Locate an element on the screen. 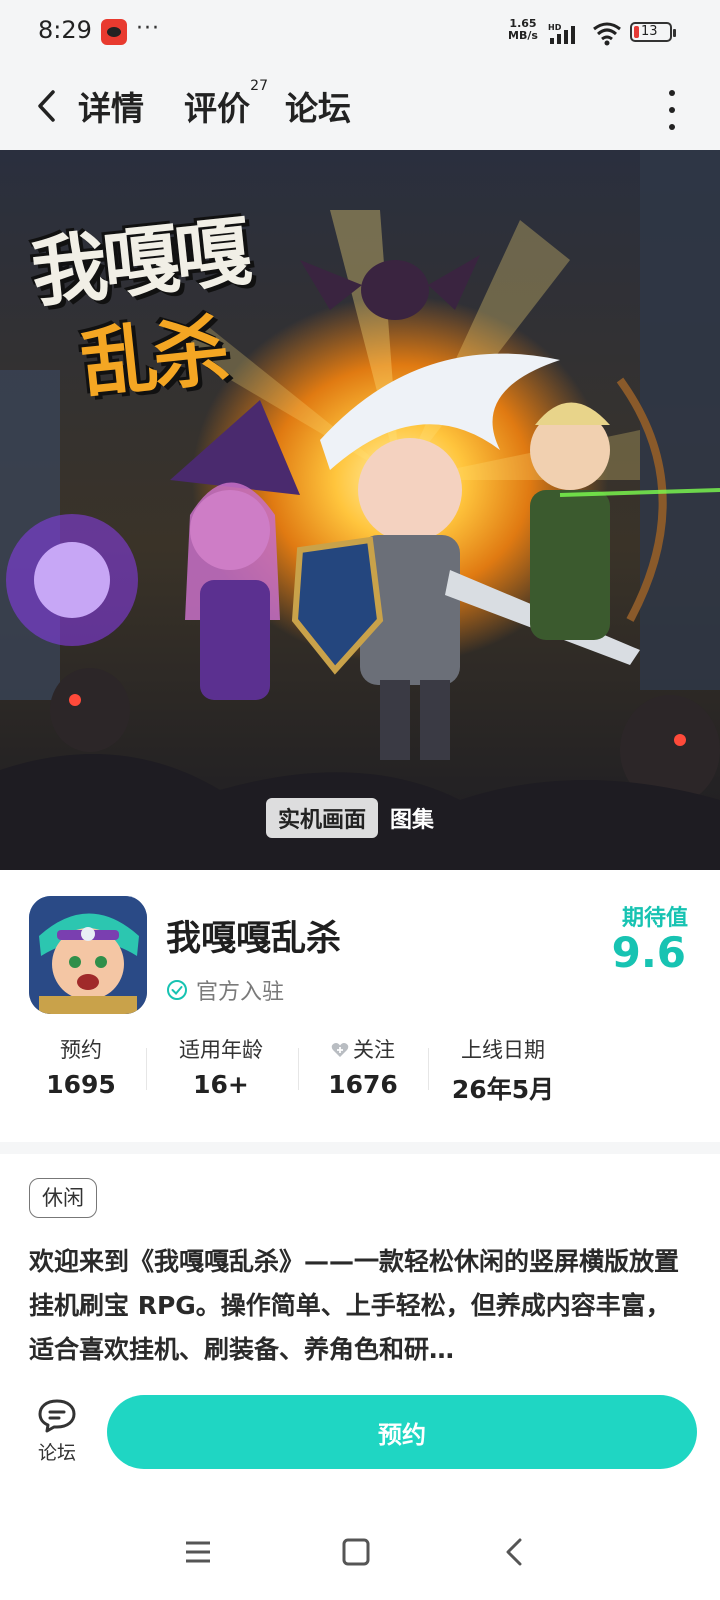  more-menu-button is located at coordinates (672, 110).